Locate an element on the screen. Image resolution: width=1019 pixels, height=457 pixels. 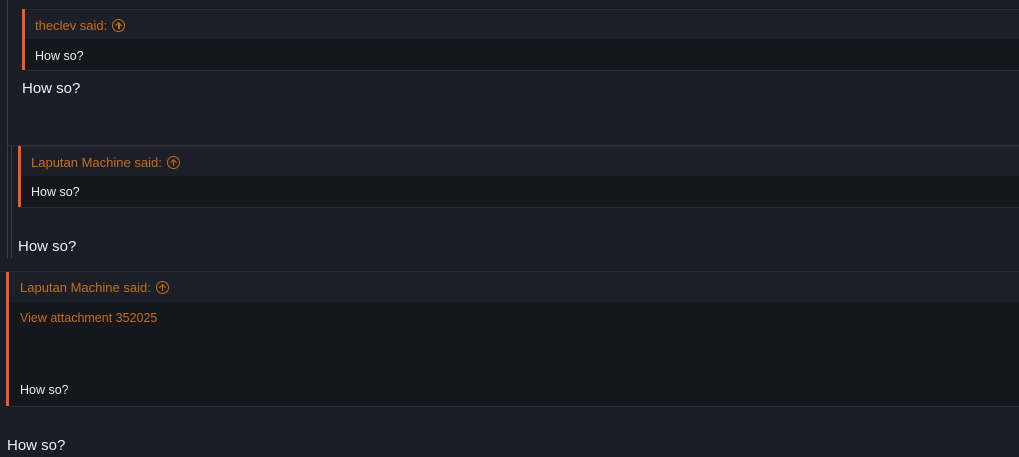
nested-quote-guide-inner is located at coordinates (11, 202).